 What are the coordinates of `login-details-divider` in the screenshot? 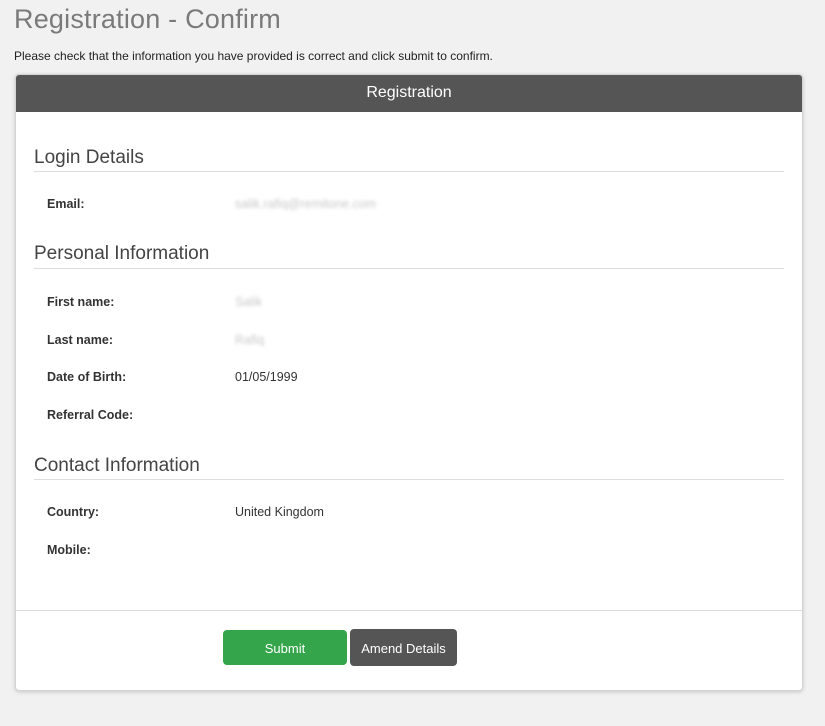 It's located at (409, 171).